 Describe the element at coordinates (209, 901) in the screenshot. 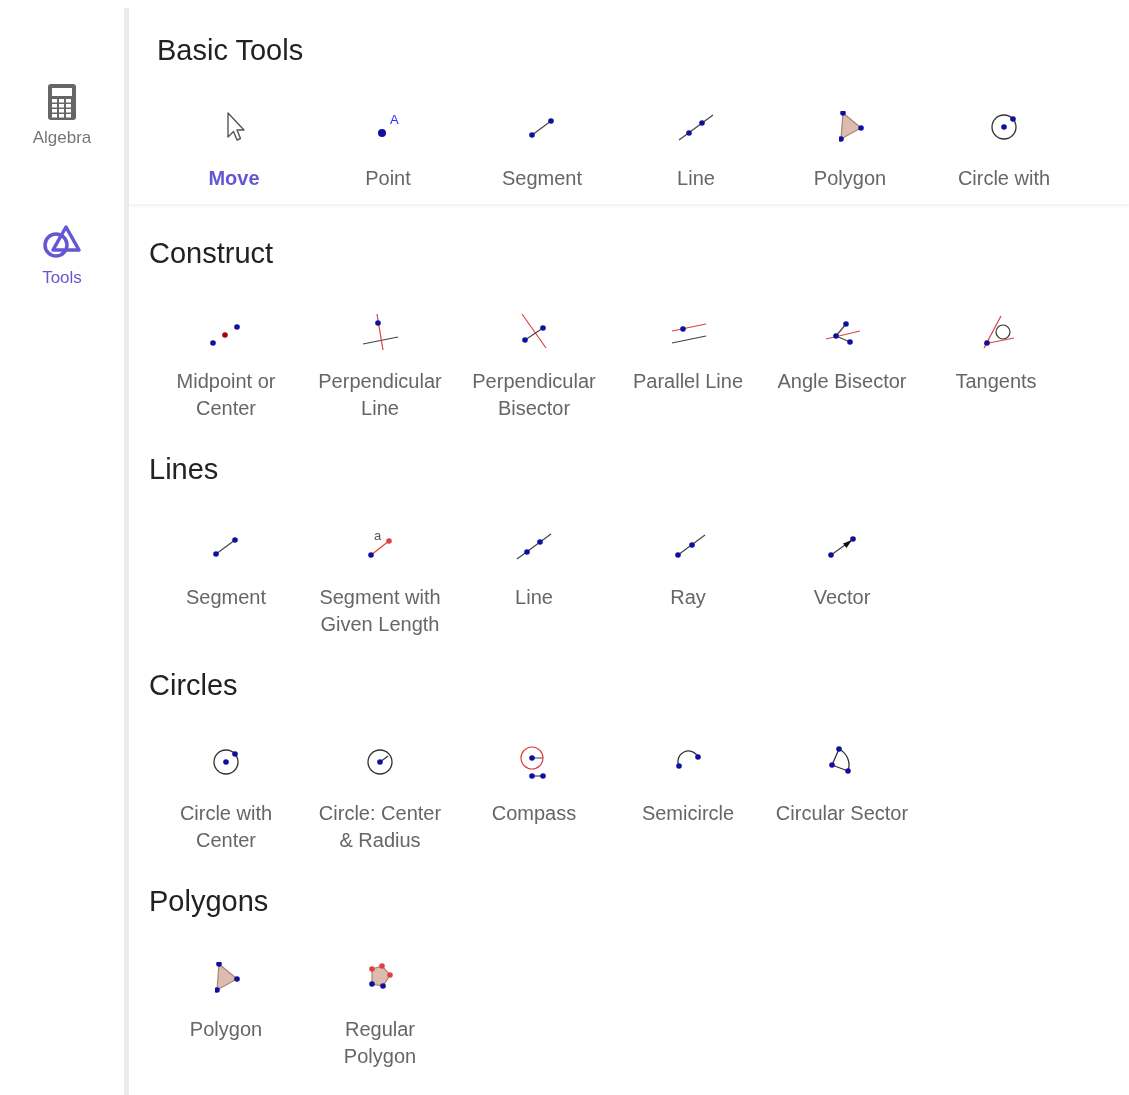

I see `section-title: Polygons` at that location.